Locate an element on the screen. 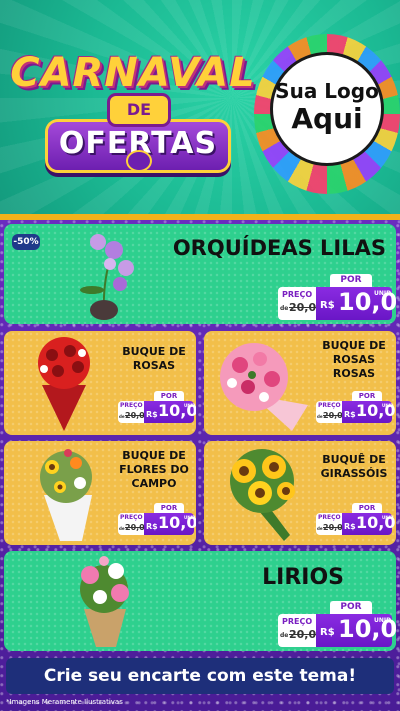 Image resolution: width=400 pixels, height=711 pixels. tambourine-icon is located at coordinates (139, 161).